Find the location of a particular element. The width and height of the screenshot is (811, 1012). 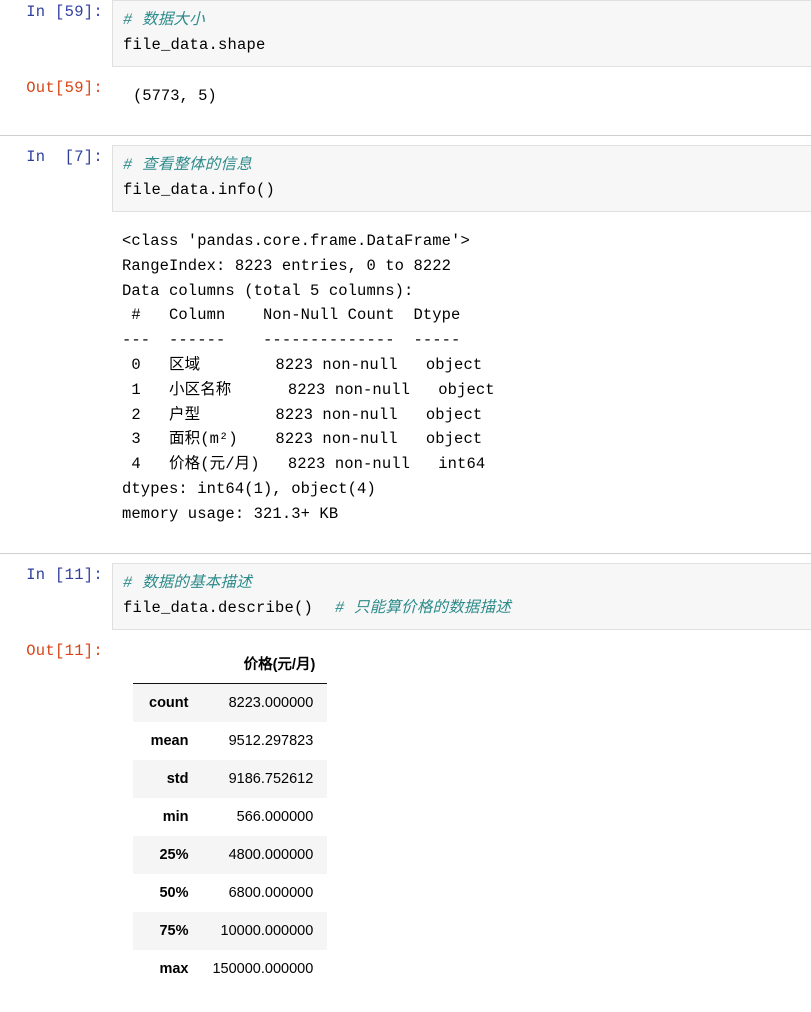

table-row: 50% 6800.000000 is located at coordinates (230, 892).